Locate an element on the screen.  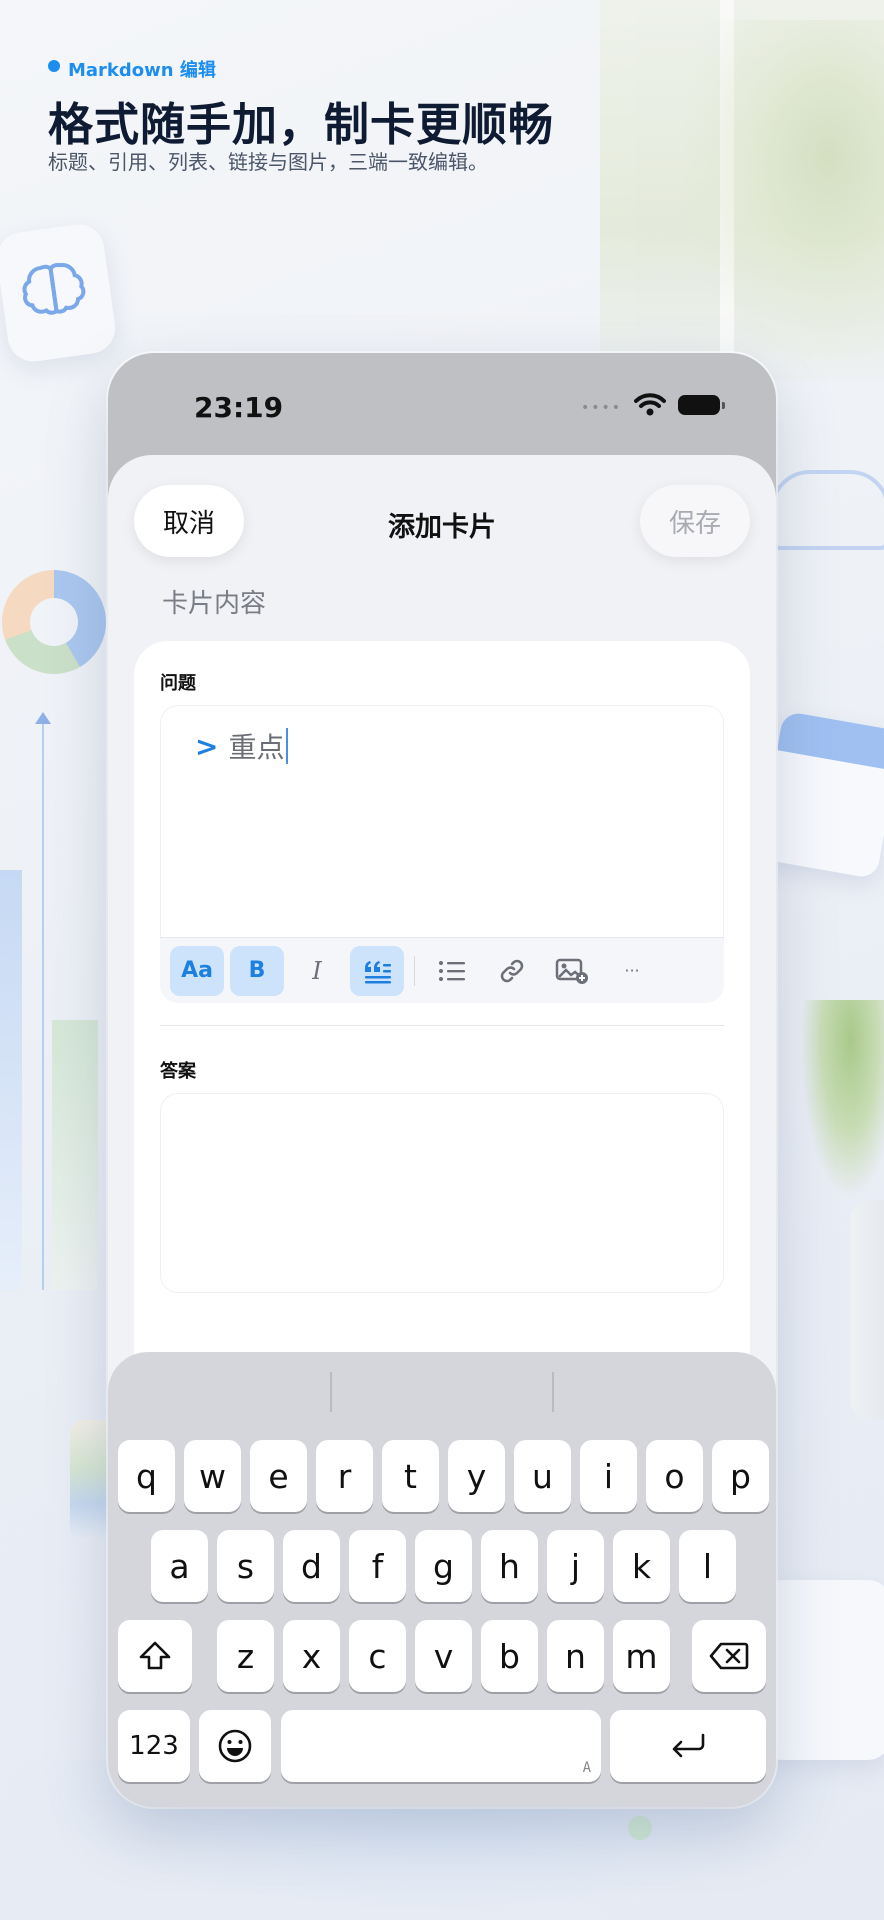
key-v: v is located at coordinates (443, 1656).